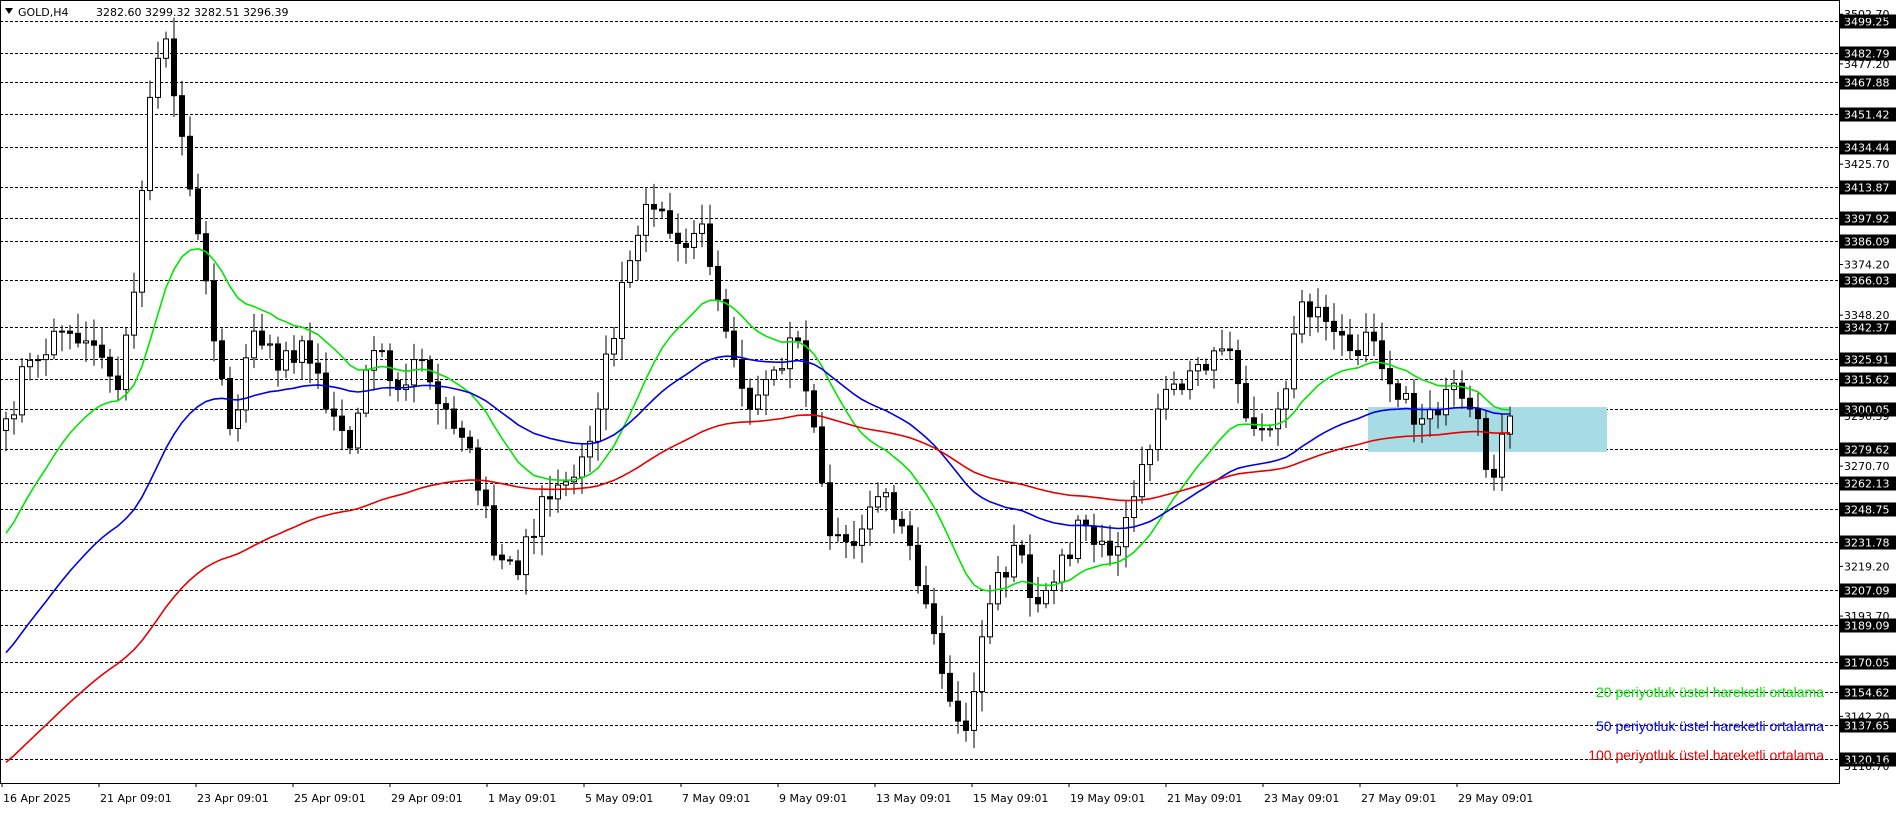  What do you see at coordinates (1398, 798) in the screenshot?
I see `time-label: 27 May 09:01` at bounding box center [1398, 798].